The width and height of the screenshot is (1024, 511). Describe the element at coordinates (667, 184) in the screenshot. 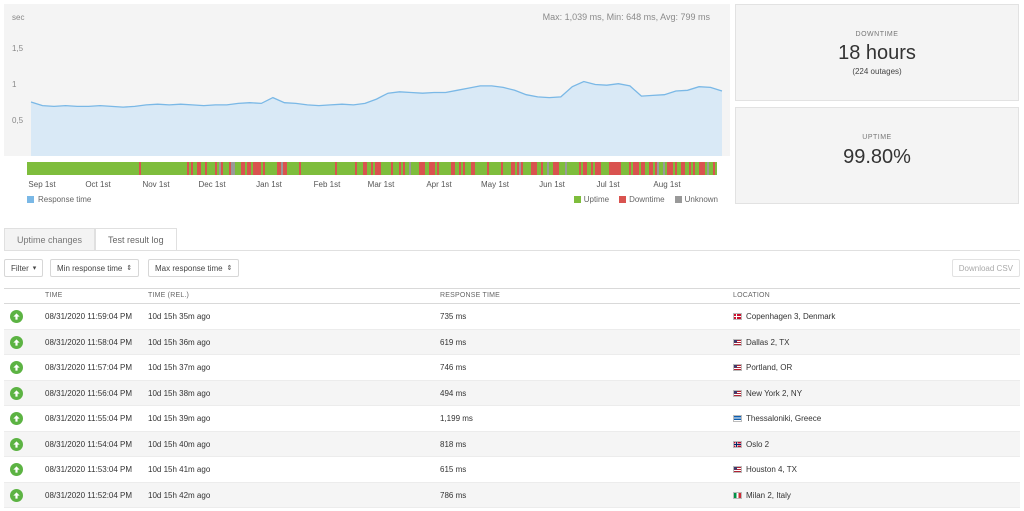

I see `x-tick-label: Aug 1st` at that location.